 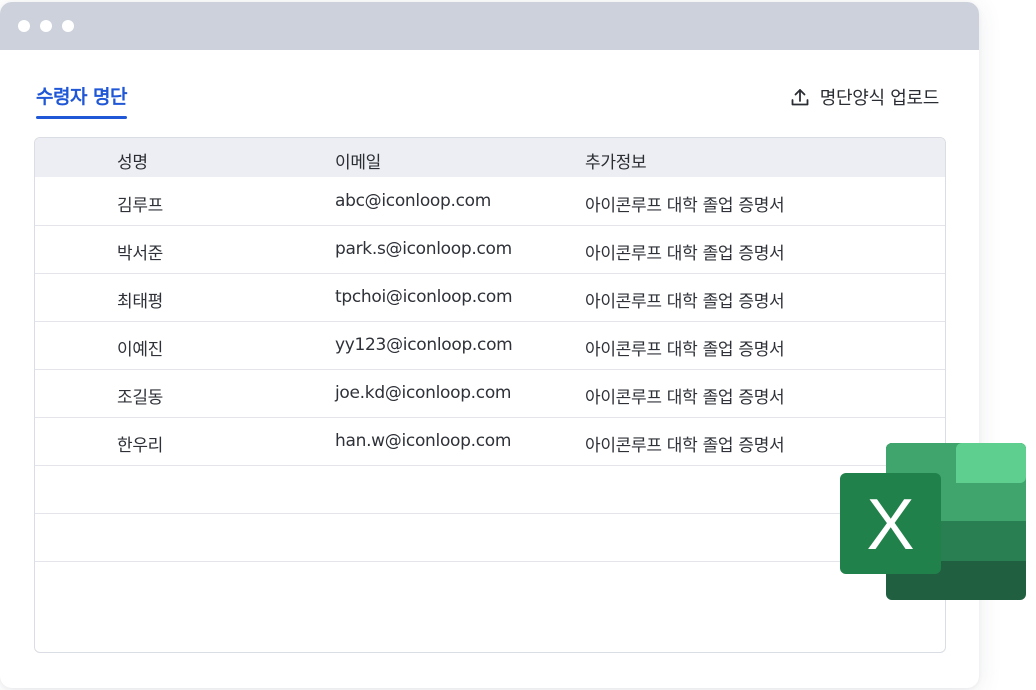 I want to click on column-header-name: 성명, so click(x=132, y=160).